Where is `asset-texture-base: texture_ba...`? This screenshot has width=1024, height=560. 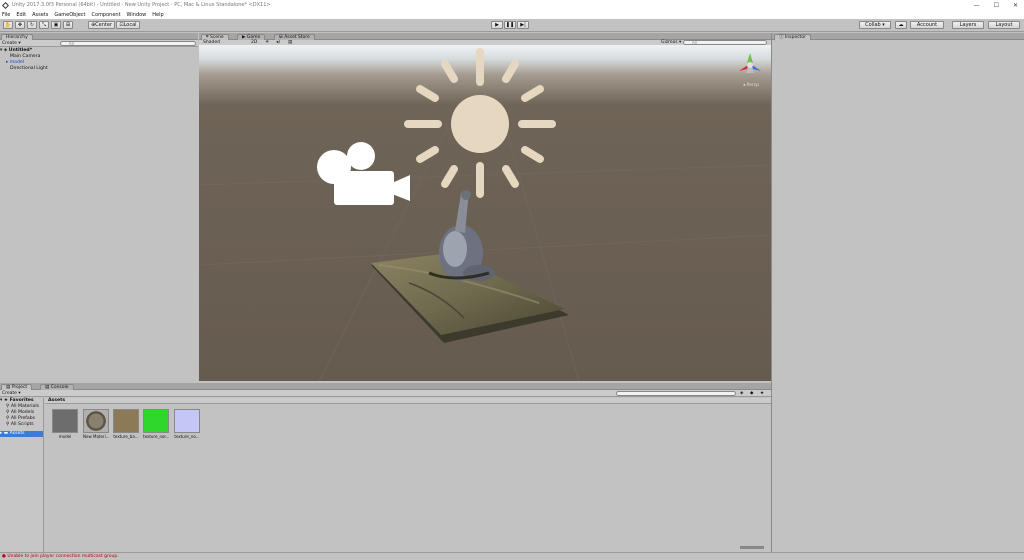
asset-texture-base: texture_ba... is located at coordinates (126, 424).